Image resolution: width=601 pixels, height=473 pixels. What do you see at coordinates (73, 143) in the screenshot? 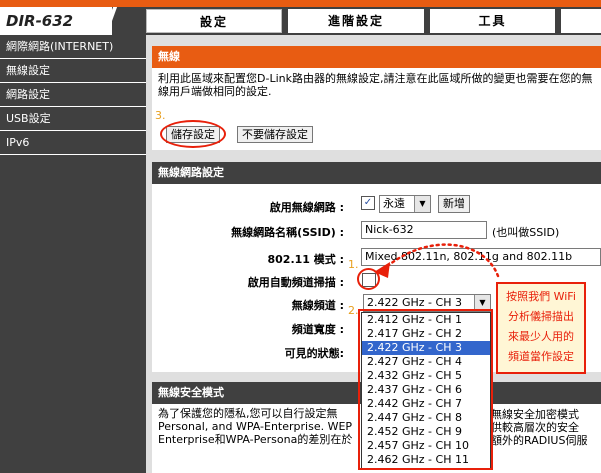
I see `sidebar-item-ipv6: IPv6` at bounding box center [73, 143].